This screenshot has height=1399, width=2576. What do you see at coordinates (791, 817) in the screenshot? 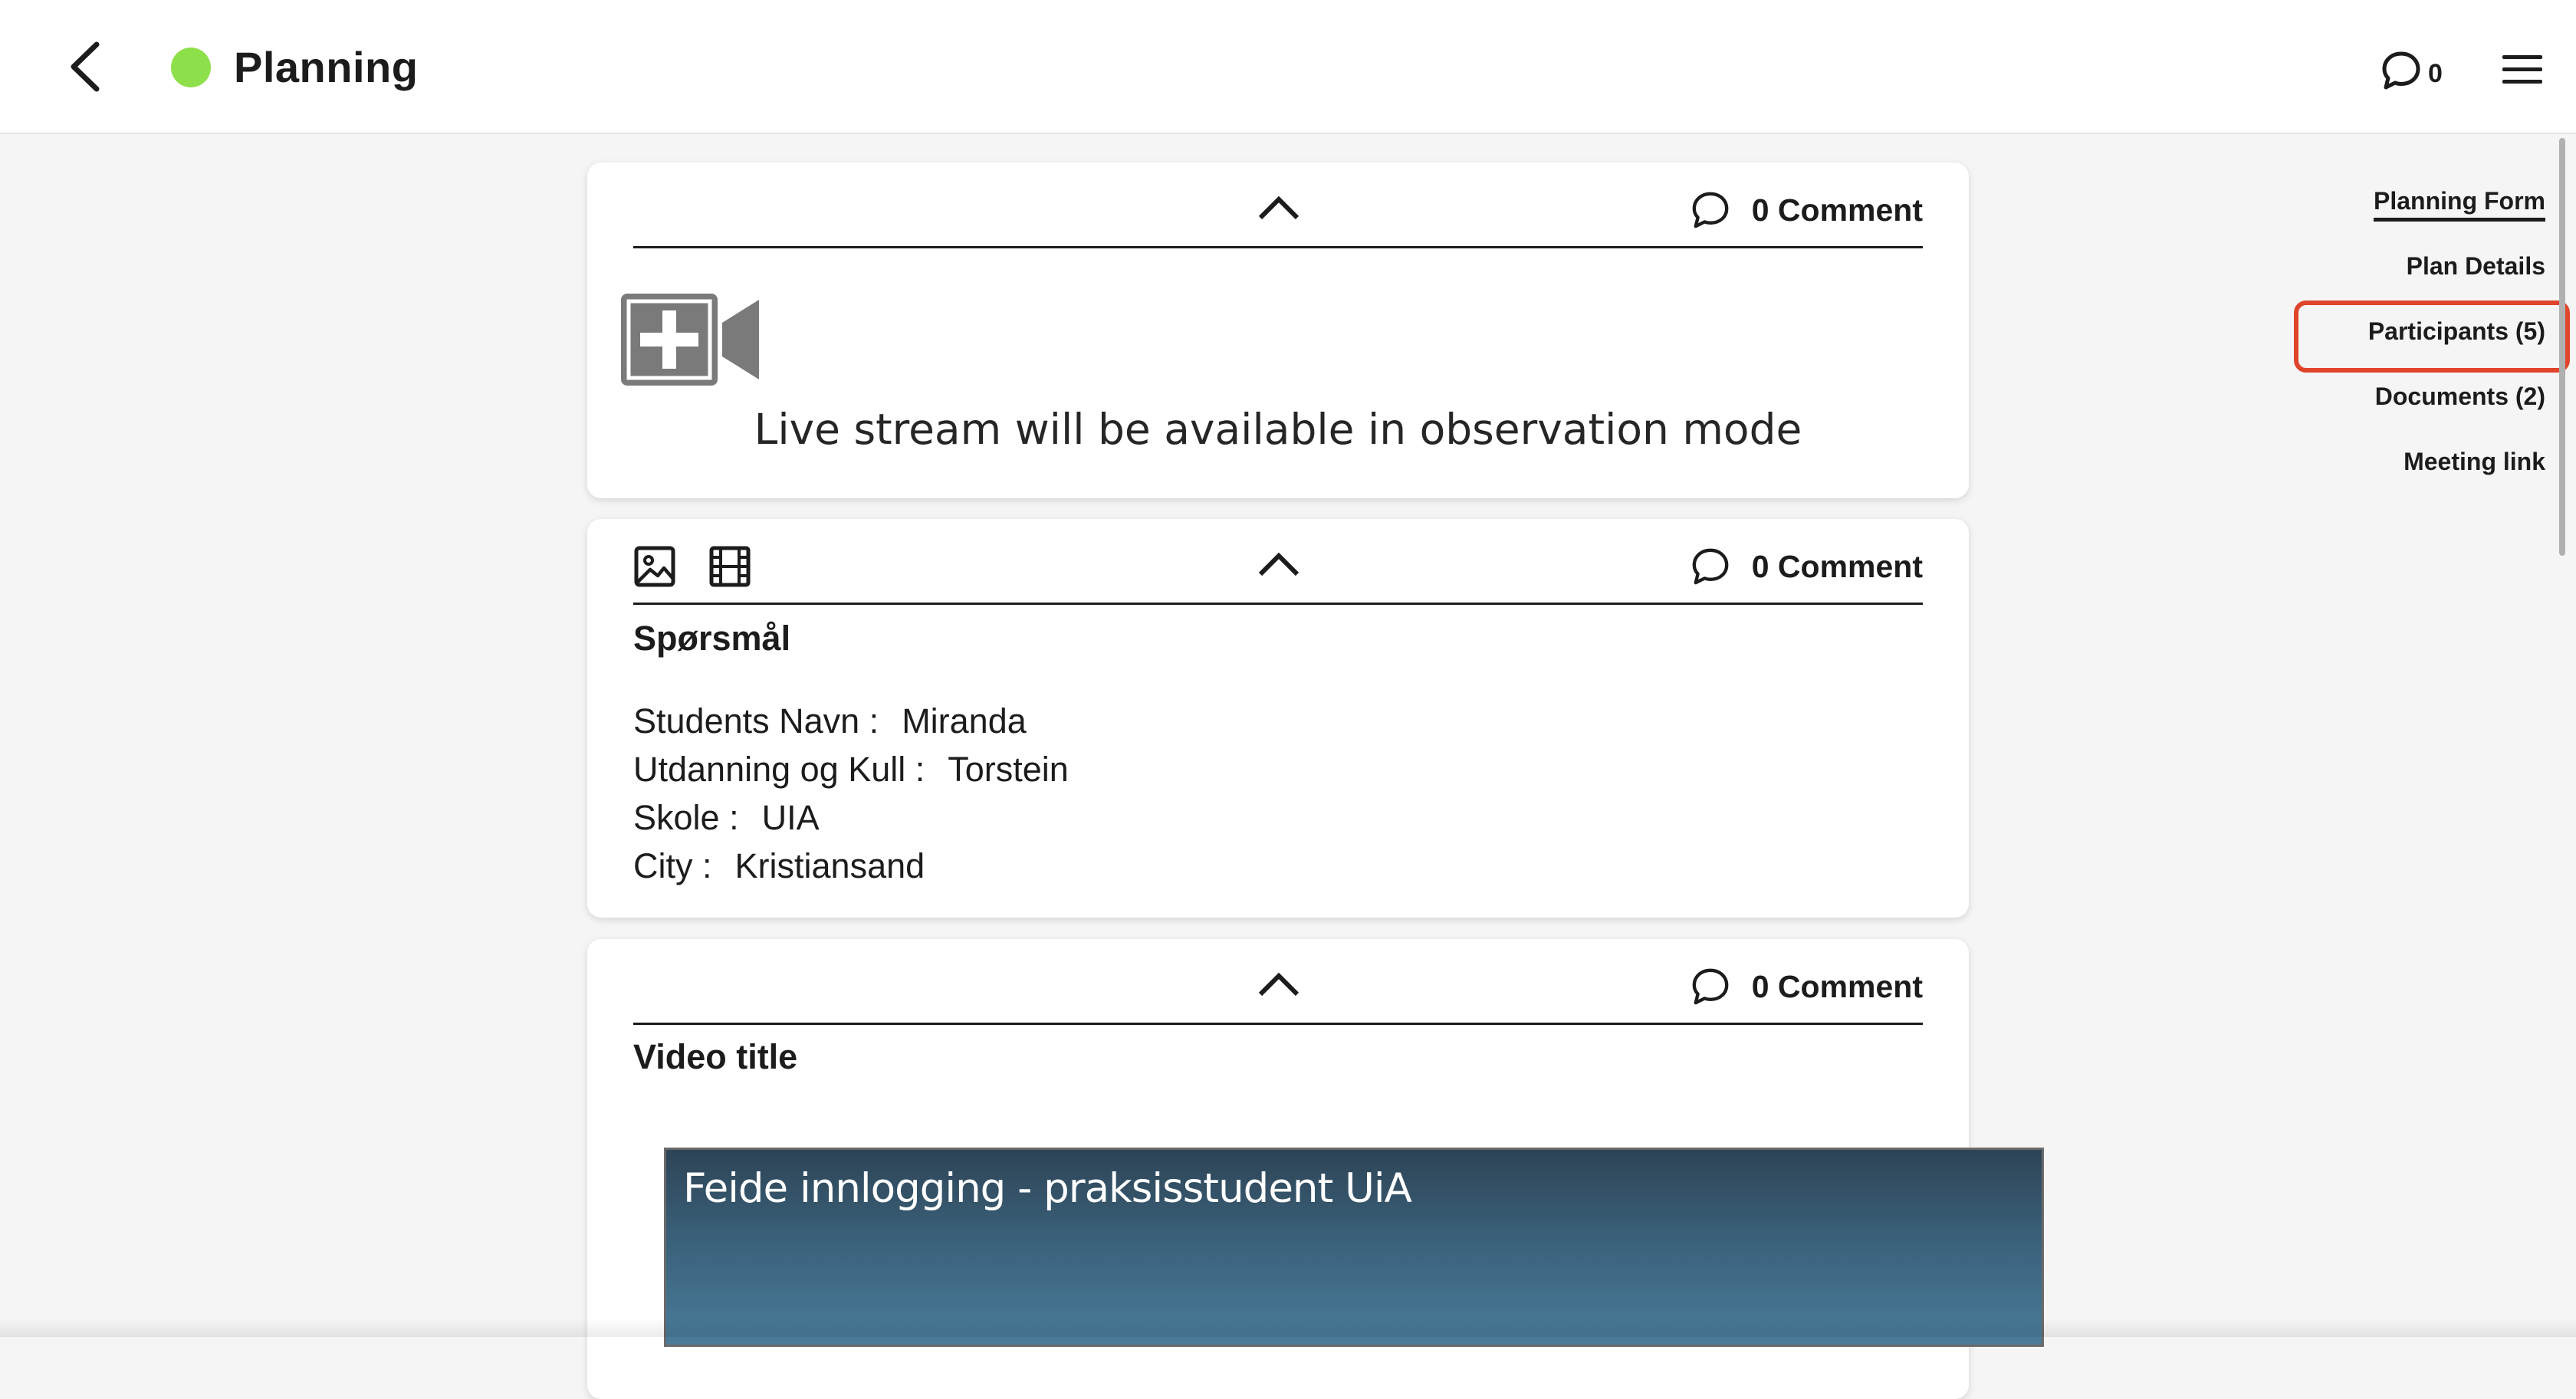
I see `field-value: UIA` at bounding box center [791, 817].